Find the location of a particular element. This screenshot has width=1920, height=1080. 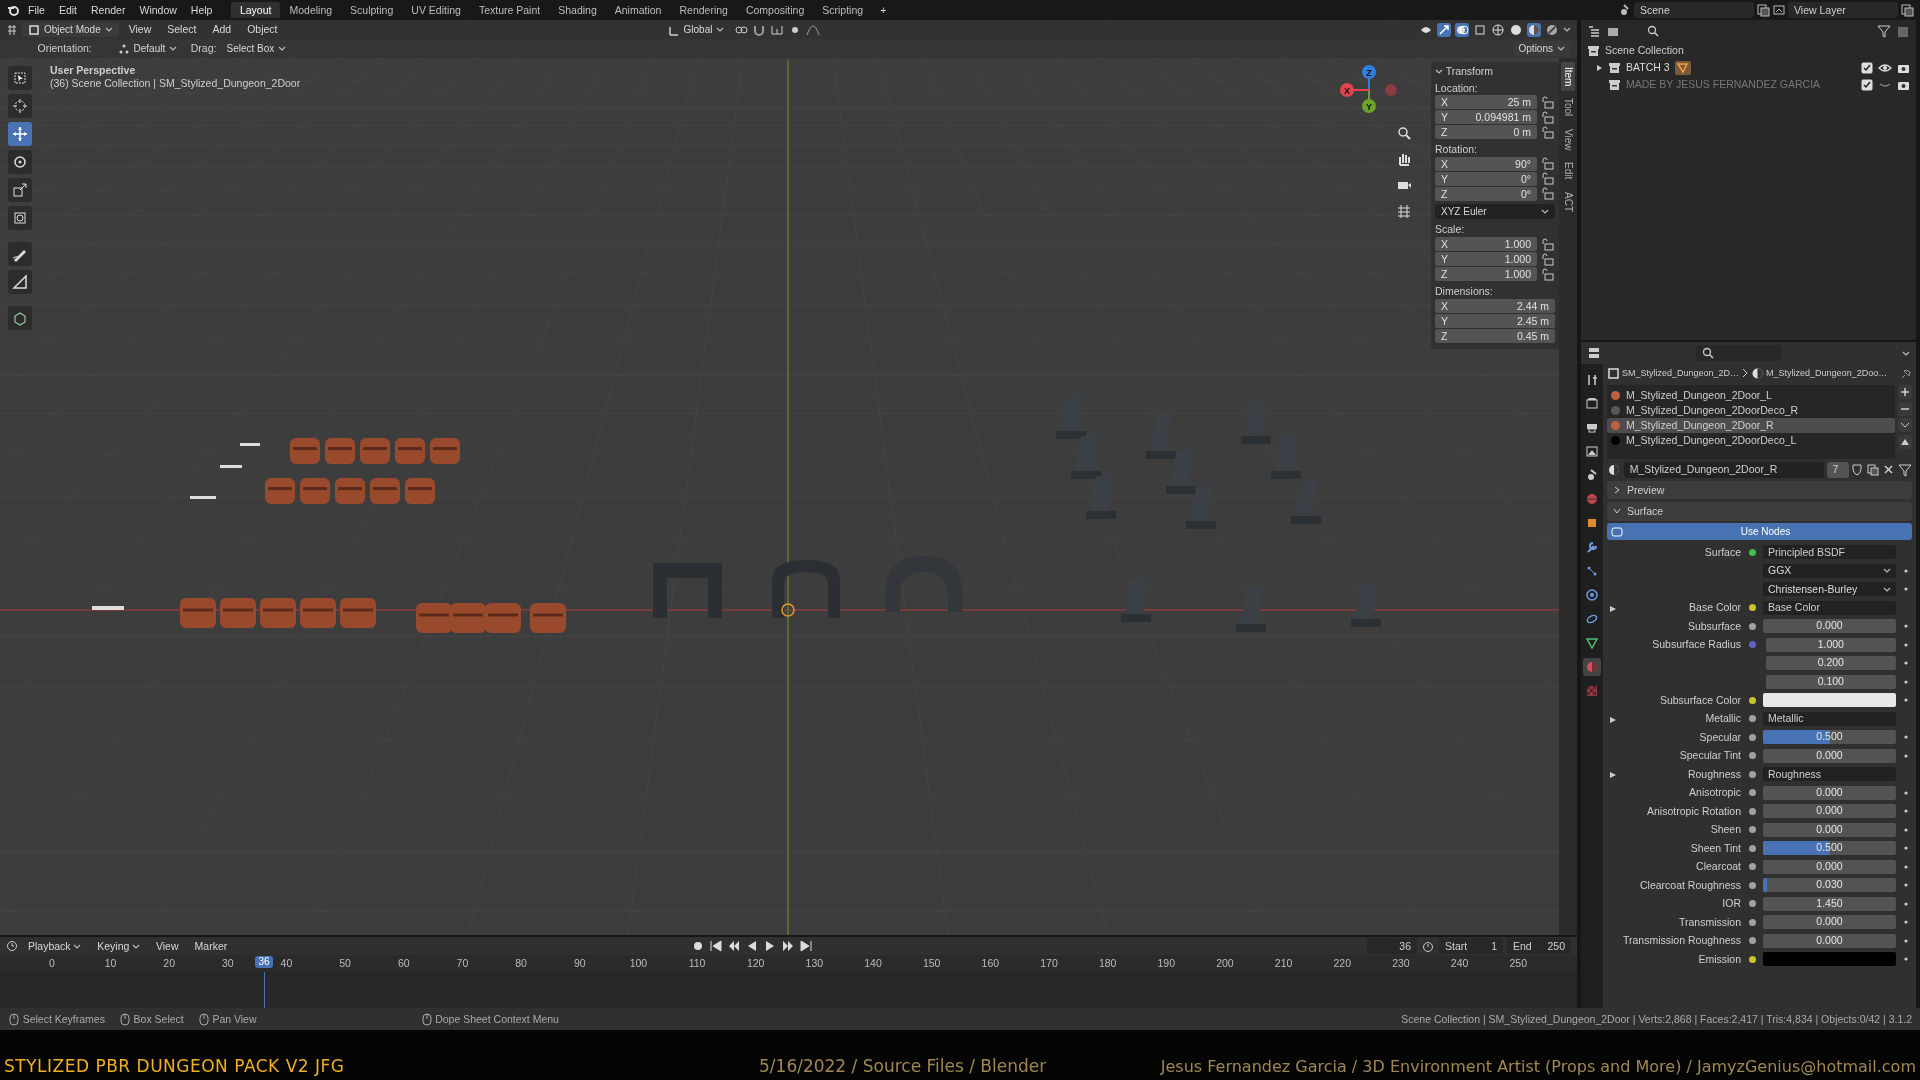

dropdown: Christensen-Burley is located at coordinates (1829, 589).